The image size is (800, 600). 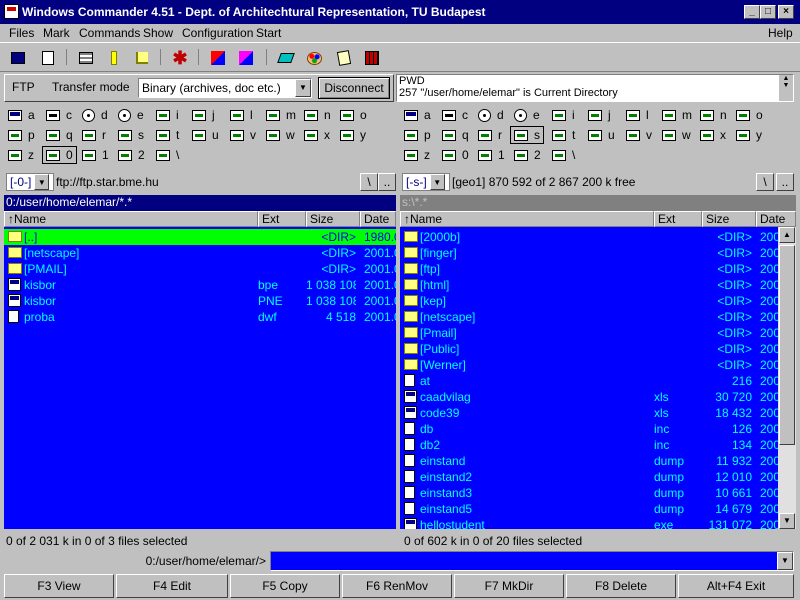 What do you see at coordinates (589, 317) in the screenshot?
I see `file-row: [netscape] <DIR> 200` at bounding box center [589, 317].